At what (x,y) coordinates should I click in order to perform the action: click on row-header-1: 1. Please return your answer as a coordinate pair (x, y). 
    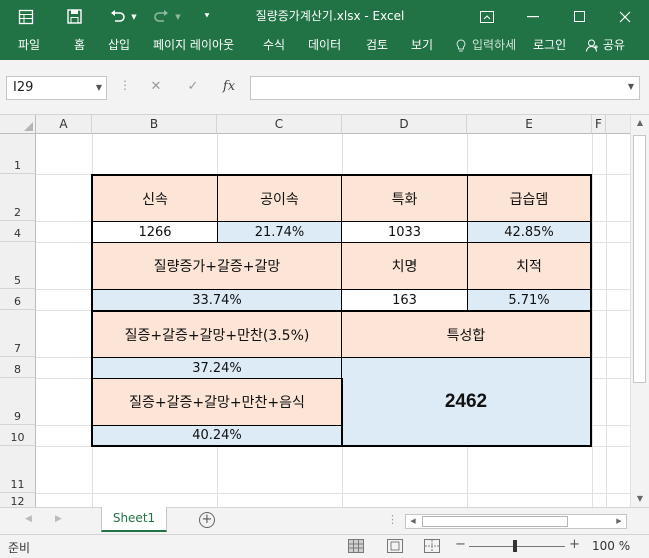
    Looking at the image, I should click on (18, 154).